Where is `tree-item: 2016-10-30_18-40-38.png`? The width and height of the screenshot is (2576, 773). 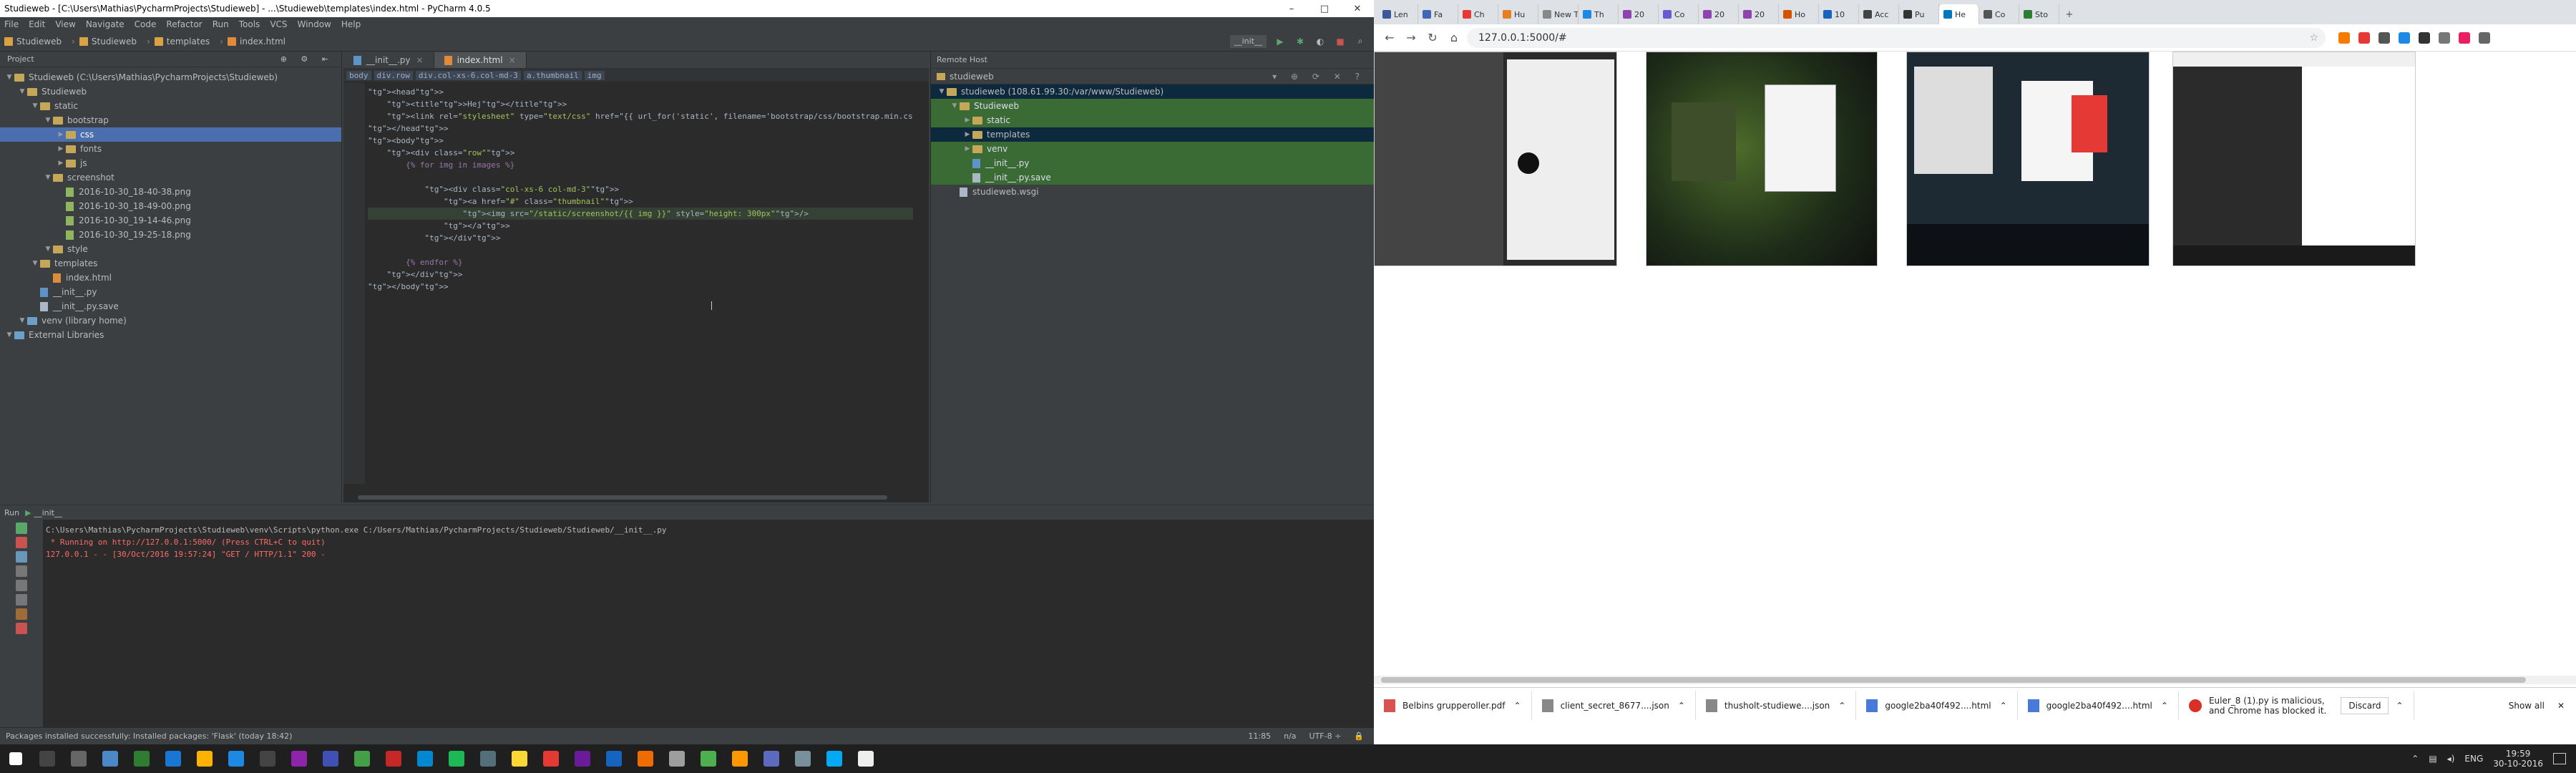 tree-item: 2016-10-30_18-40-38.png is located at coordinates (170, 192).